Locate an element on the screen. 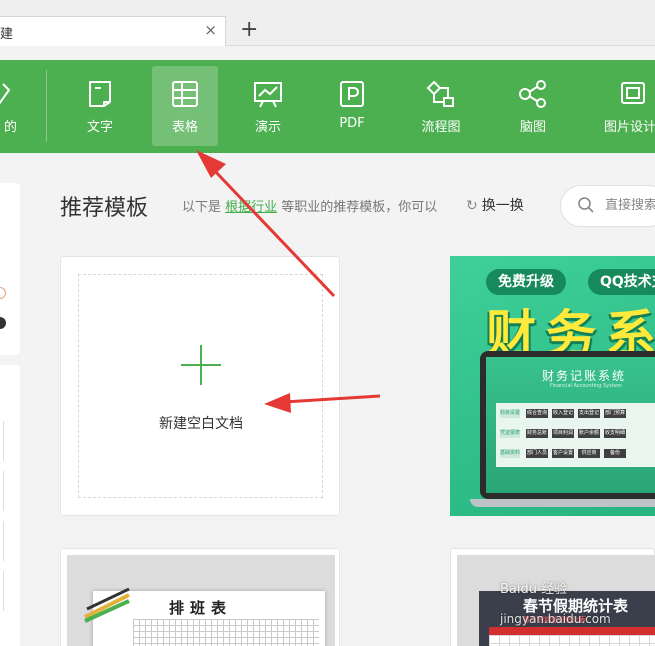  close-icon: × is located at coordinates (210, 30).